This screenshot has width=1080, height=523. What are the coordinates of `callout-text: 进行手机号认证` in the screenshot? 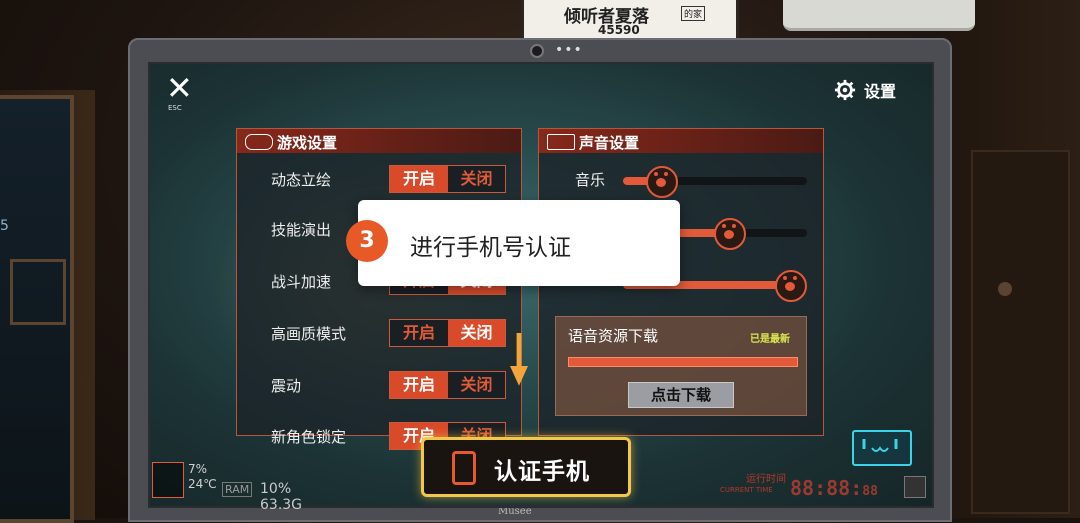 It's located at (490, 248).